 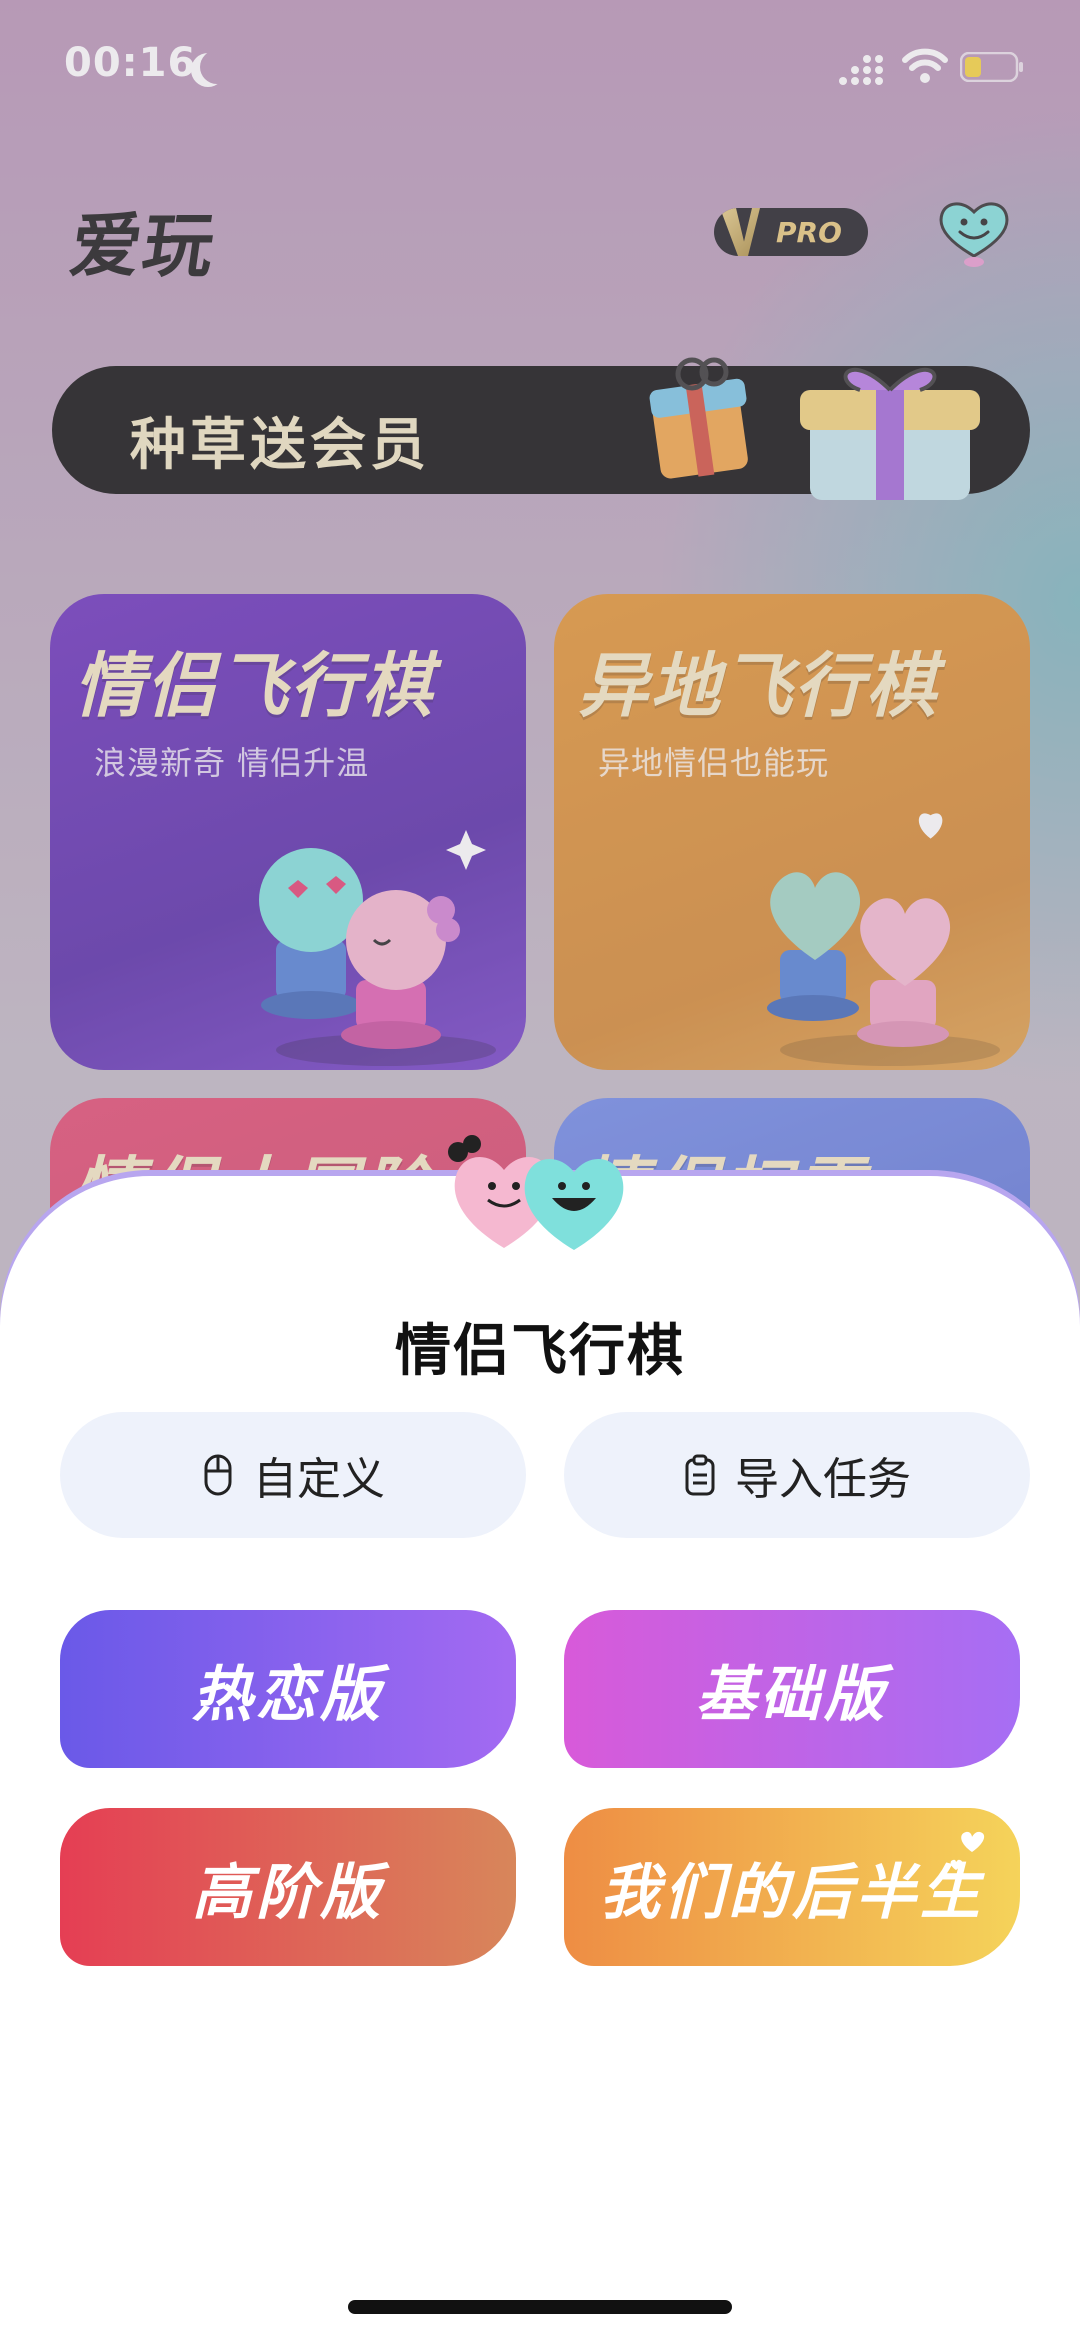 What do you see at coordinates (319, 1479) in the screenshot?
I see `custom-label: 自定义` at bounding box center [319, 1479].